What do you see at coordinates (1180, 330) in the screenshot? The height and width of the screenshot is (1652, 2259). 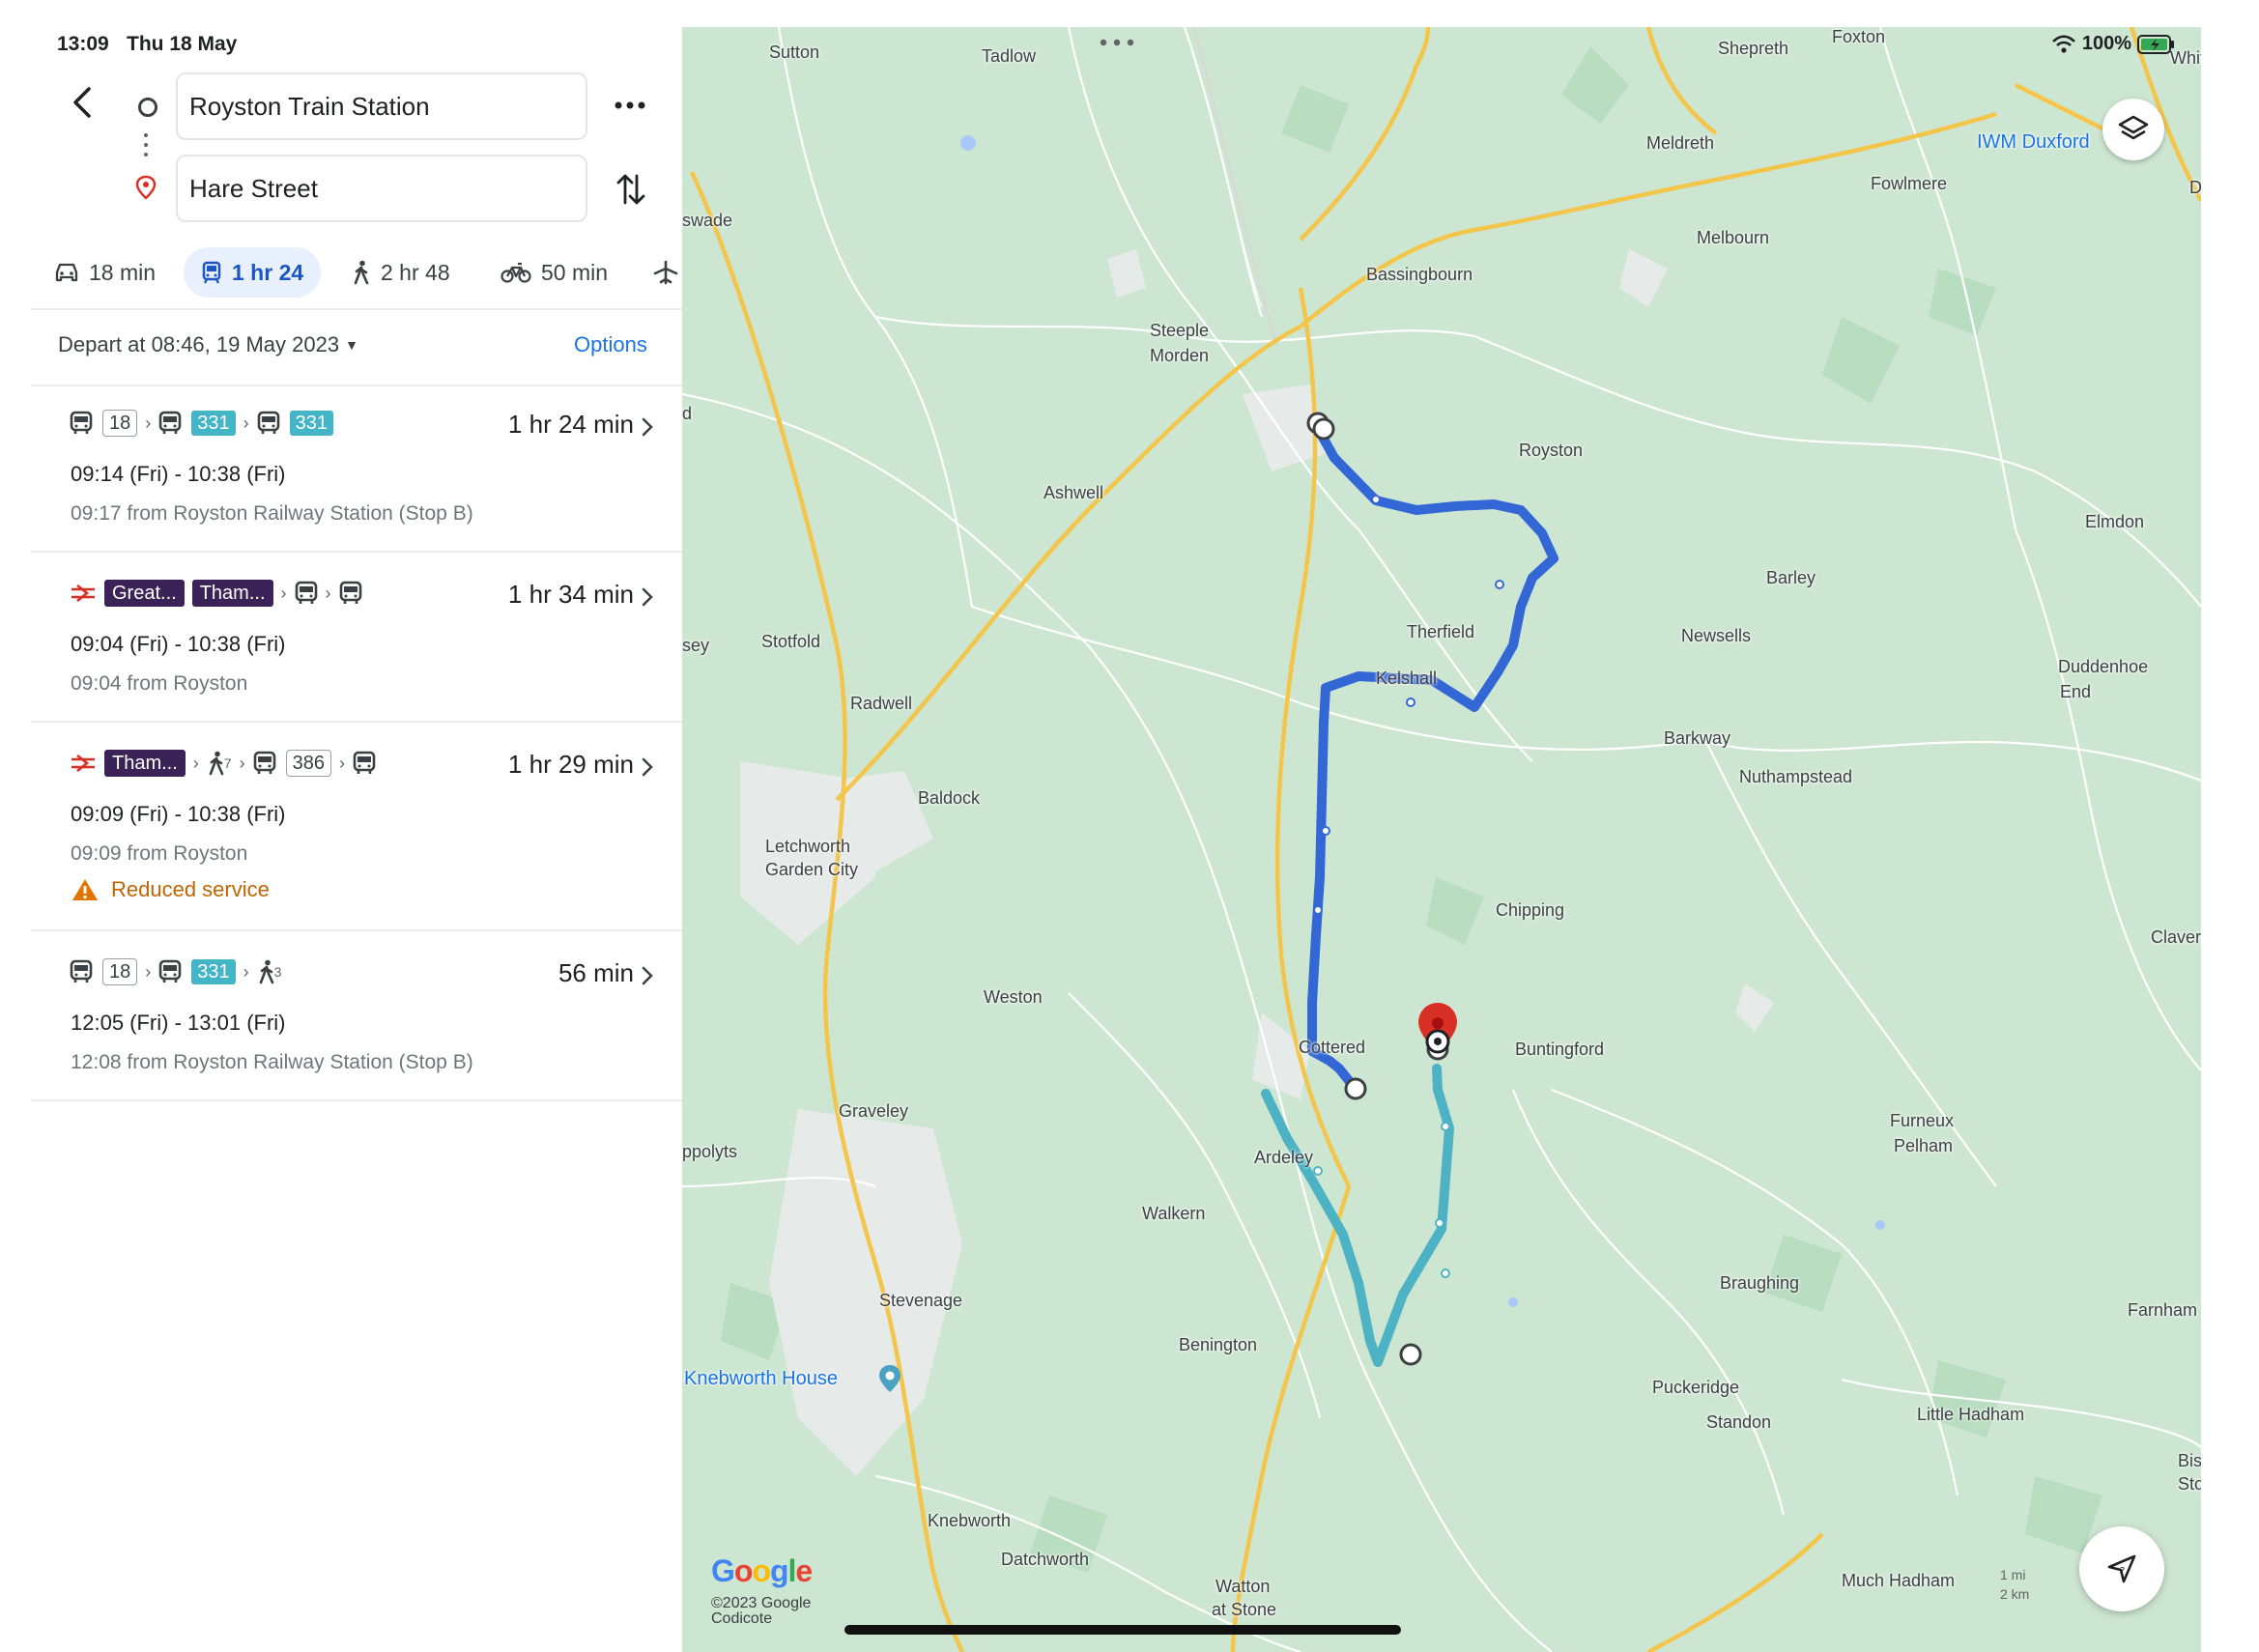 I see `map-label: Steeple` at bounding box center [1180, 330].